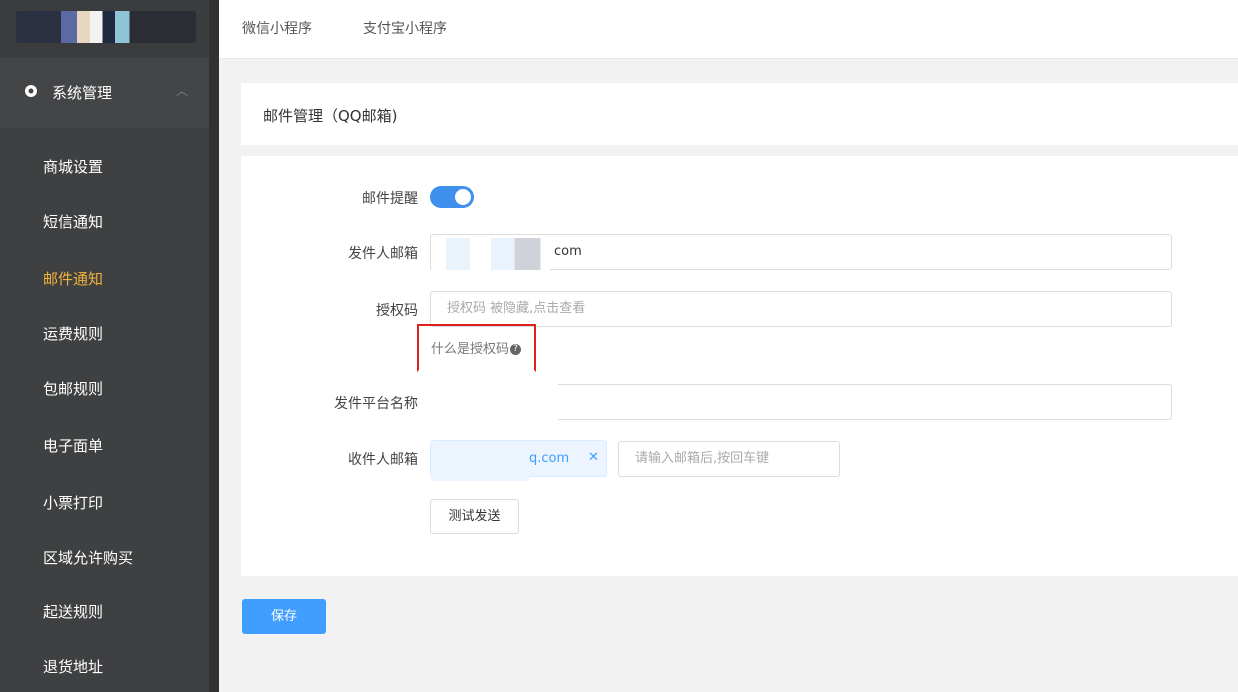  Describe the element at coordinates (73, 166) in the screenshot. I see `sidebar-item-mall-settings: 商城设置` at that location.